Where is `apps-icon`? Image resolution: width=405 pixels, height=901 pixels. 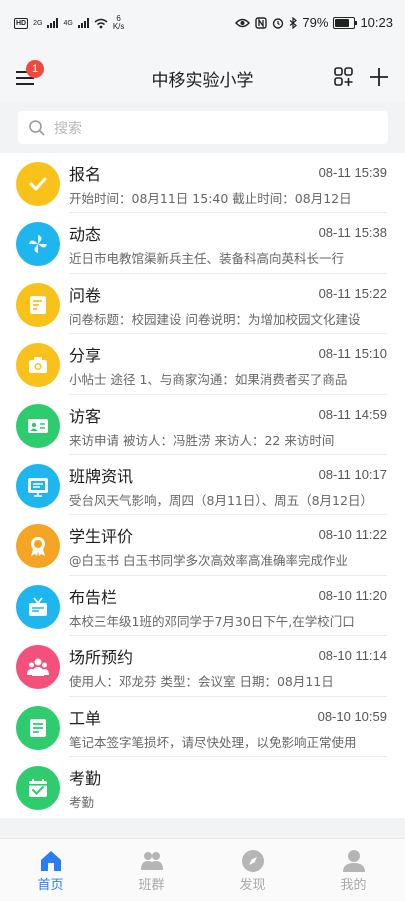 apps-icon is located at coordinates (344, 77).